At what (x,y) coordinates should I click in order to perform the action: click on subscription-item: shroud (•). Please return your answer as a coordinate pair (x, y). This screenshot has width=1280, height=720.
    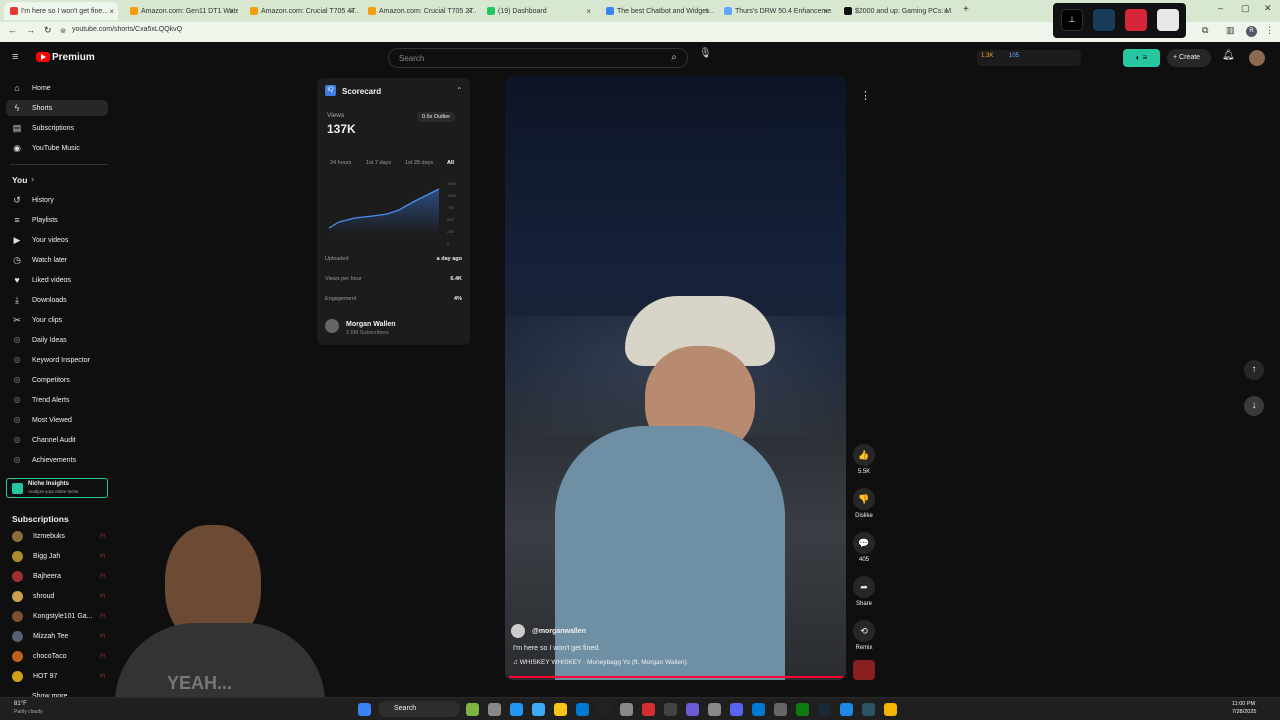
    Looking at the image, I should click on (57, 596).